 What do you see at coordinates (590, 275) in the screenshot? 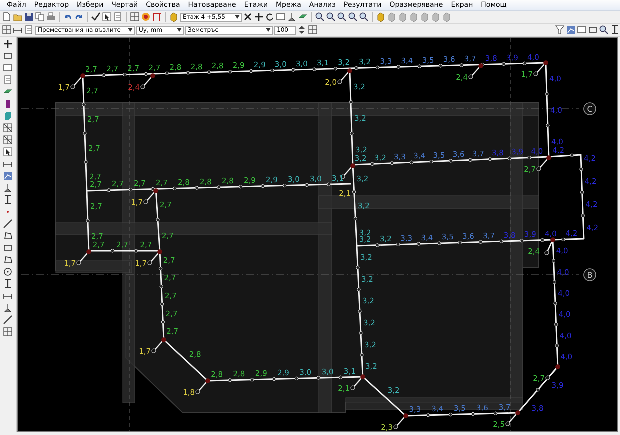
I see `axis-label: B` at bounding box center [590, 275].